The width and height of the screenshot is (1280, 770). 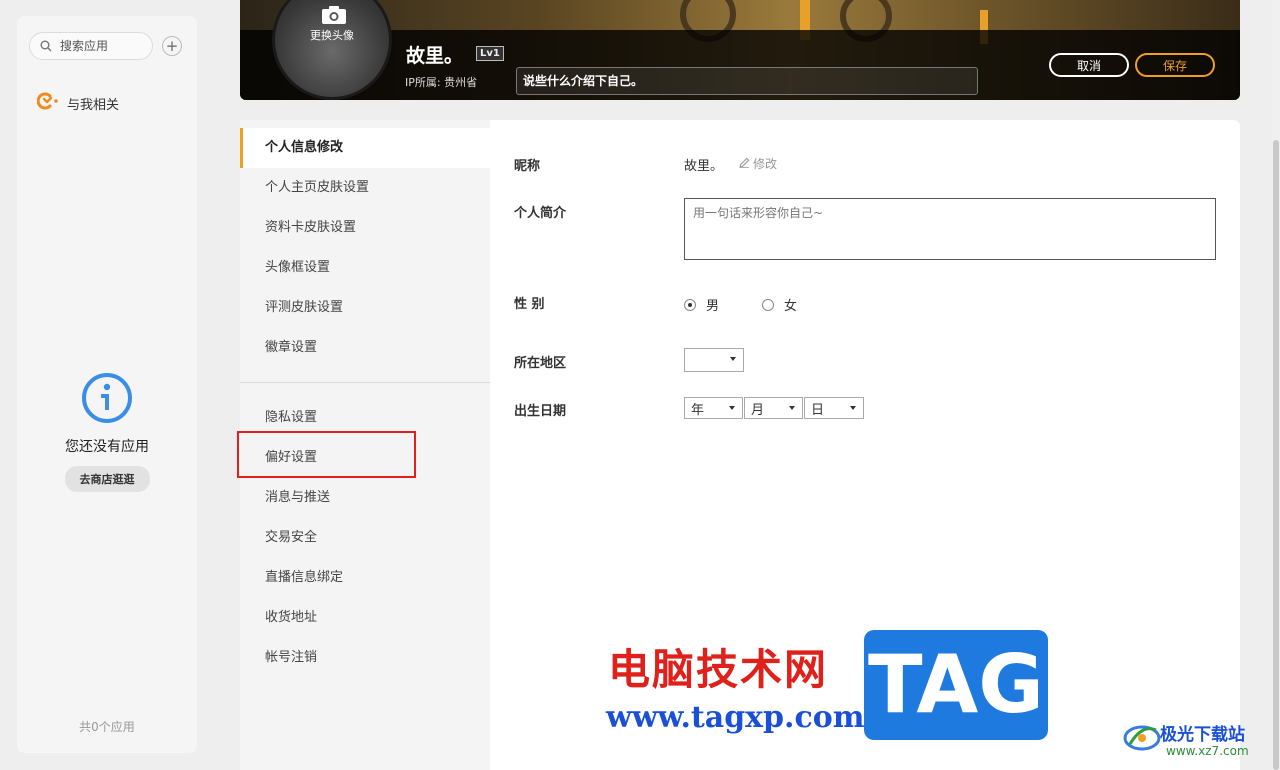 I want to click on change-avatar-label: 更换头像, so click(x=332, y=35).